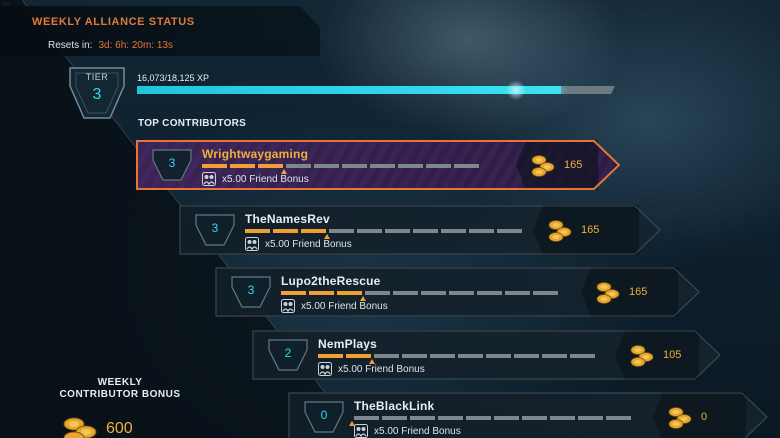 Image resolution: width=780 pixels, height=438 pixels. I want to click on contributor-row: 2 NemPlays x5.00 Friend Bonus 105, so click(486, 355).